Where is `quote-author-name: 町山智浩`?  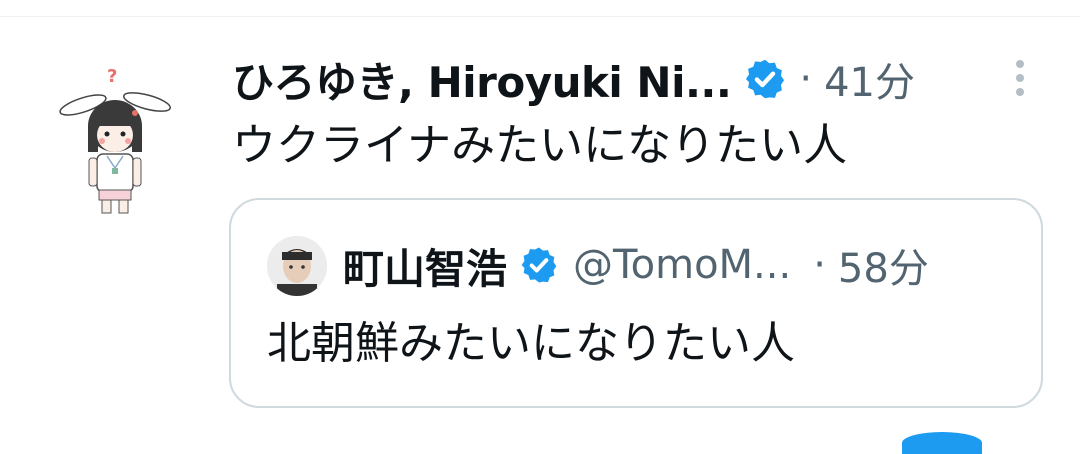 quote-author-name: 町山智浩 is located at coordinates (425, 265).